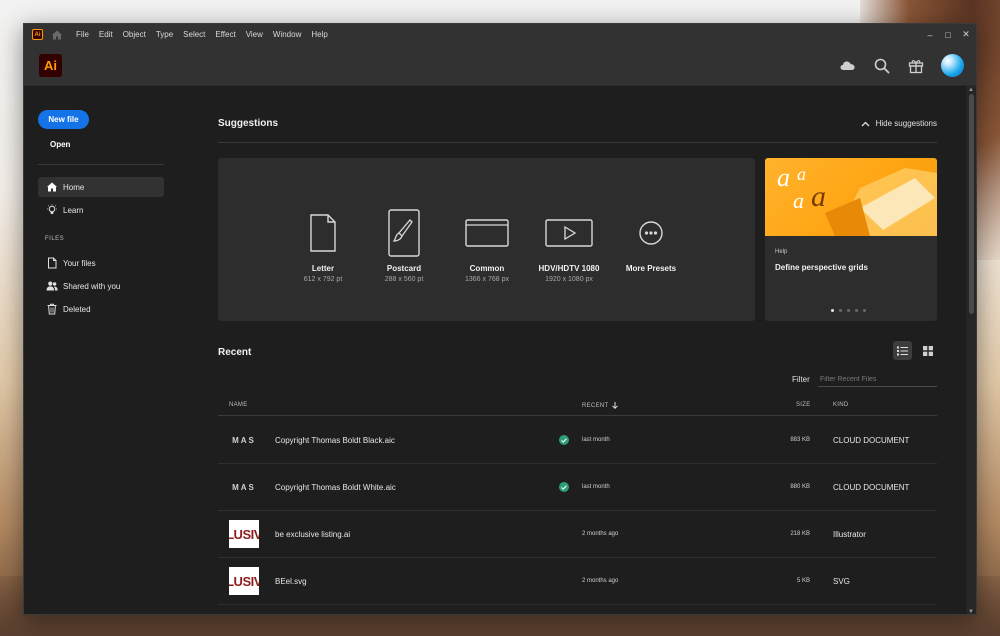  Describe the element at coordinates (60, 144) in the screenshot. I see `open-button: Open` at that location.